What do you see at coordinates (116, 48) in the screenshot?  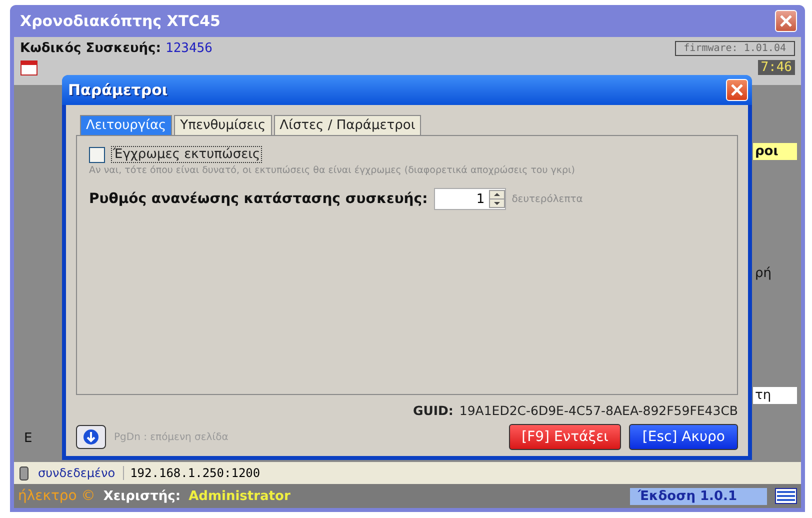 I see `device-code: Κωδικός Συσκευής: 123456` at bounding box center [116, 48].